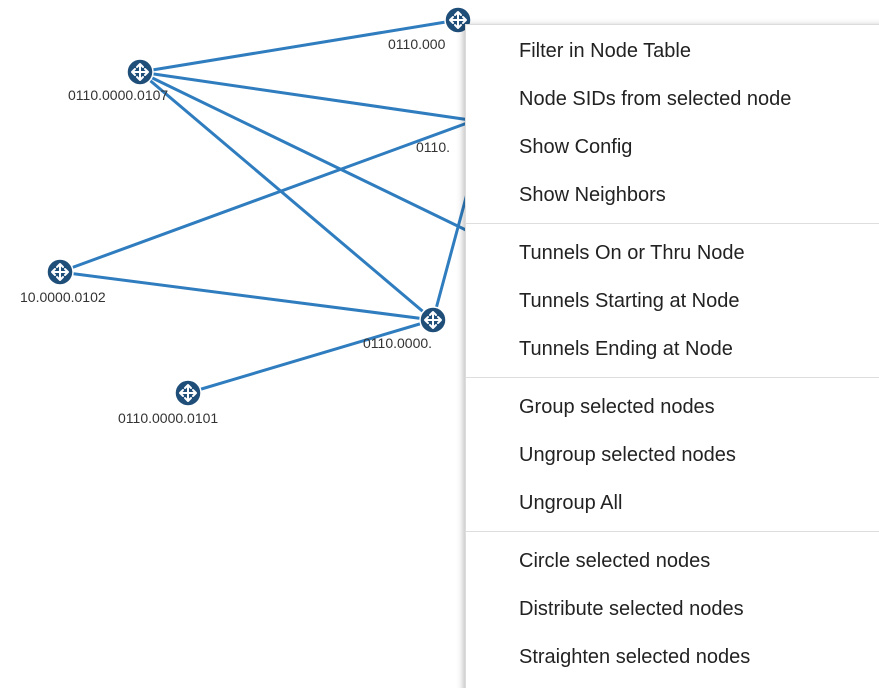 This screenshot has width=879, height=688. What do you see at coordinates (433, 147) in the screenshot?
I see `node-label: 0110.` at bounding box center [433, 147].